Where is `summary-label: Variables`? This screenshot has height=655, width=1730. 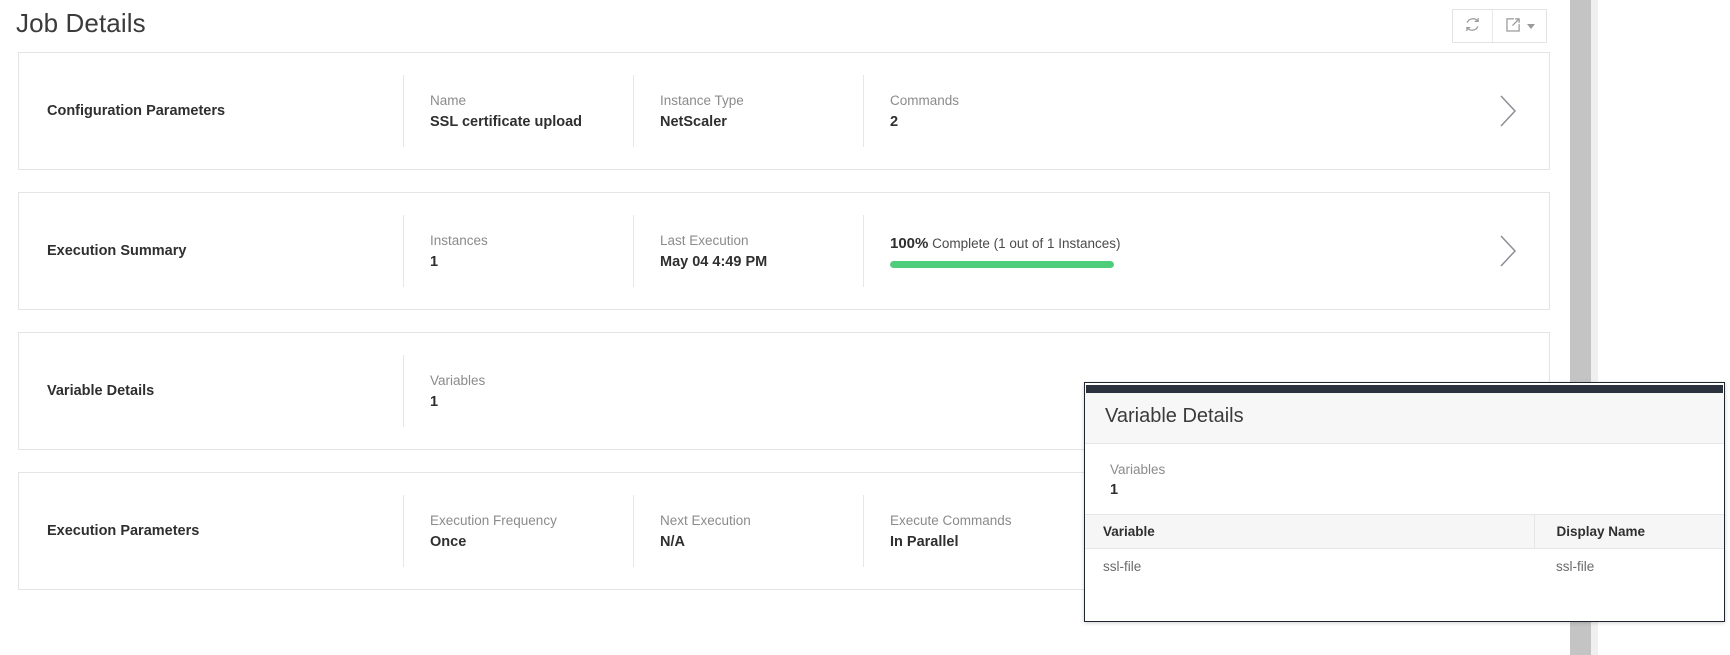 summary-label: Variables is located at coordinates (1138, 469).